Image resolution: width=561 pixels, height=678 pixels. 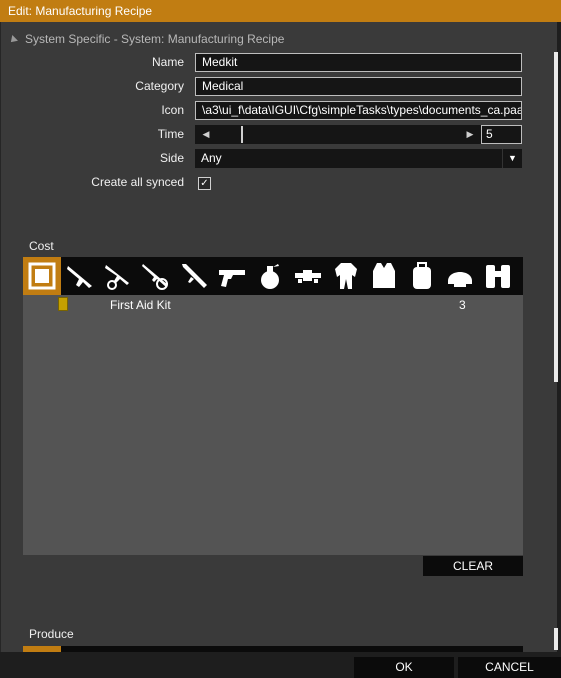 What do you see at coordinates (63, 304) in the screenshot?
I see `first-aid-kit-icon` at bounding box center [63, 304].